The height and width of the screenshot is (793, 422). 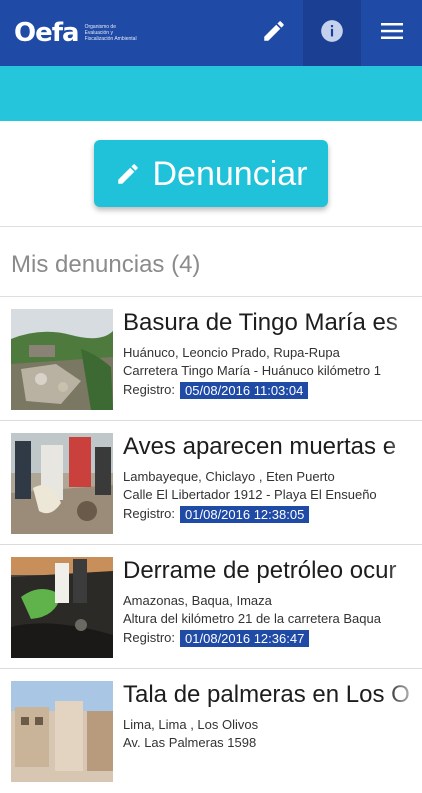 What do you see at coordinates (190, 742) in the screenshot?
I see `denuncia-address: Av. Las Palmeras 1598` at bounding box center [190, 742].